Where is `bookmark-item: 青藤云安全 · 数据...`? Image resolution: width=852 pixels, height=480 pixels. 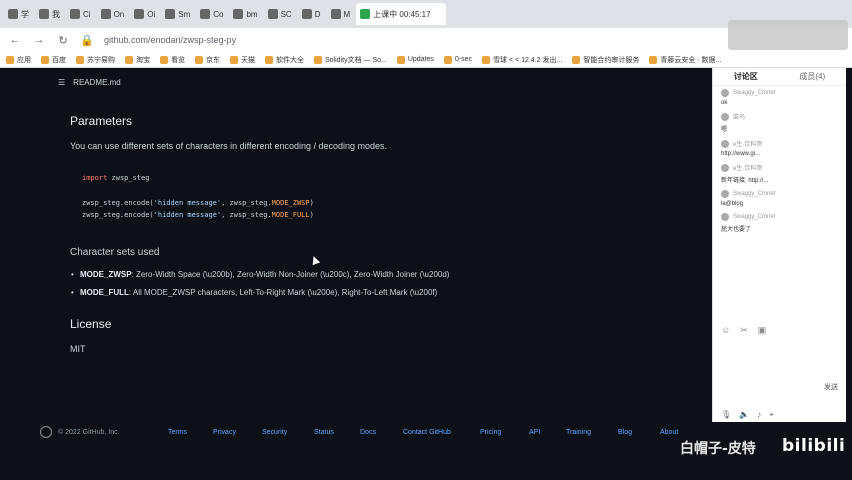 bookmark-item: 青藤云安全 · 数据... is located at coordinates (685, 60).